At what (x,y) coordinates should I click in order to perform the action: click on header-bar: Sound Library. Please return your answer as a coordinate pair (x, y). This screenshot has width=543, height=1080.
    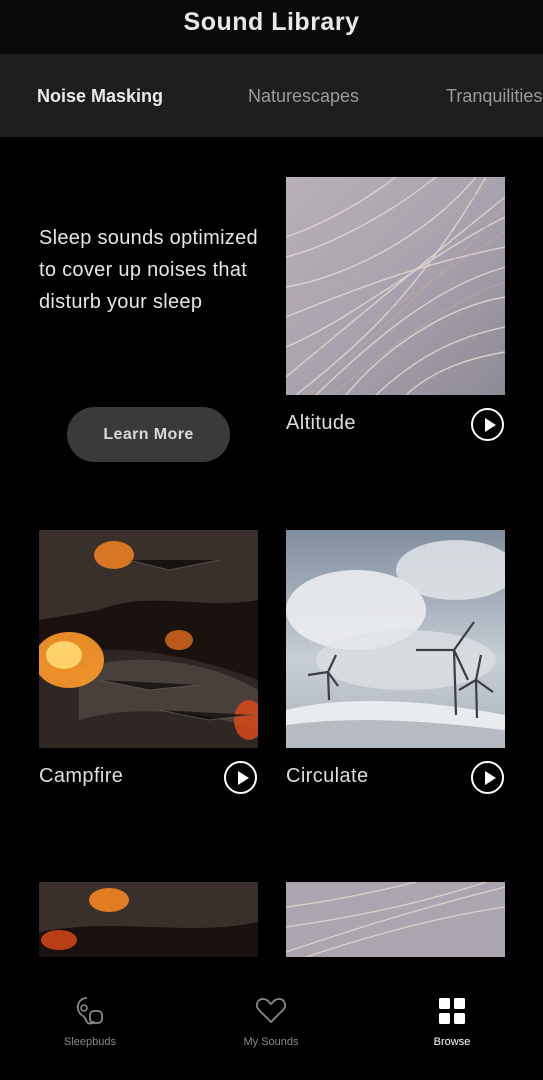
    Looking at the image, I should click on (271, 27).